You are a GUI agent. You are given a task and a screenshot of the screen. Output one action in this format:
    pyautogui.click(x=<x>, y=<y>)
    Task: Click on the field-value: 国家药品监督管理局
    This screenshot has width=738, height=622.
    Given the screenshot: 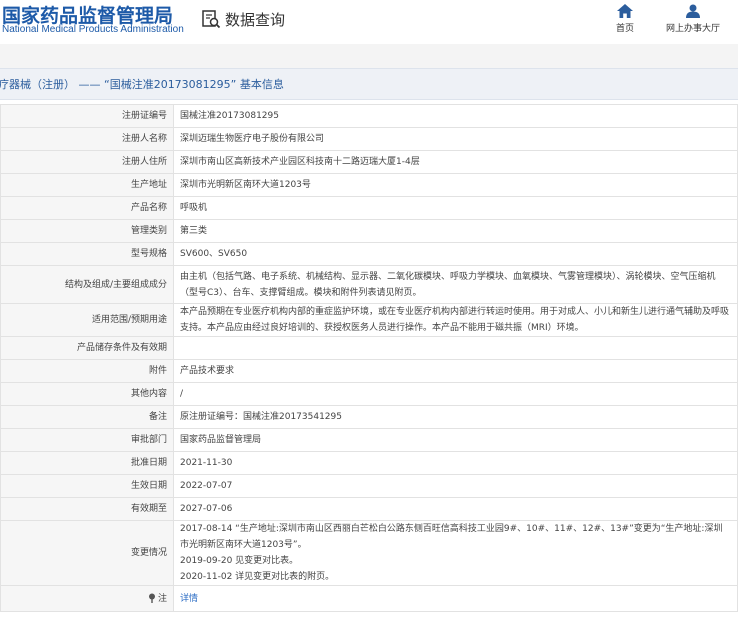 What is the action you would take?
    pyautogui.click(x=455, y=440)
    